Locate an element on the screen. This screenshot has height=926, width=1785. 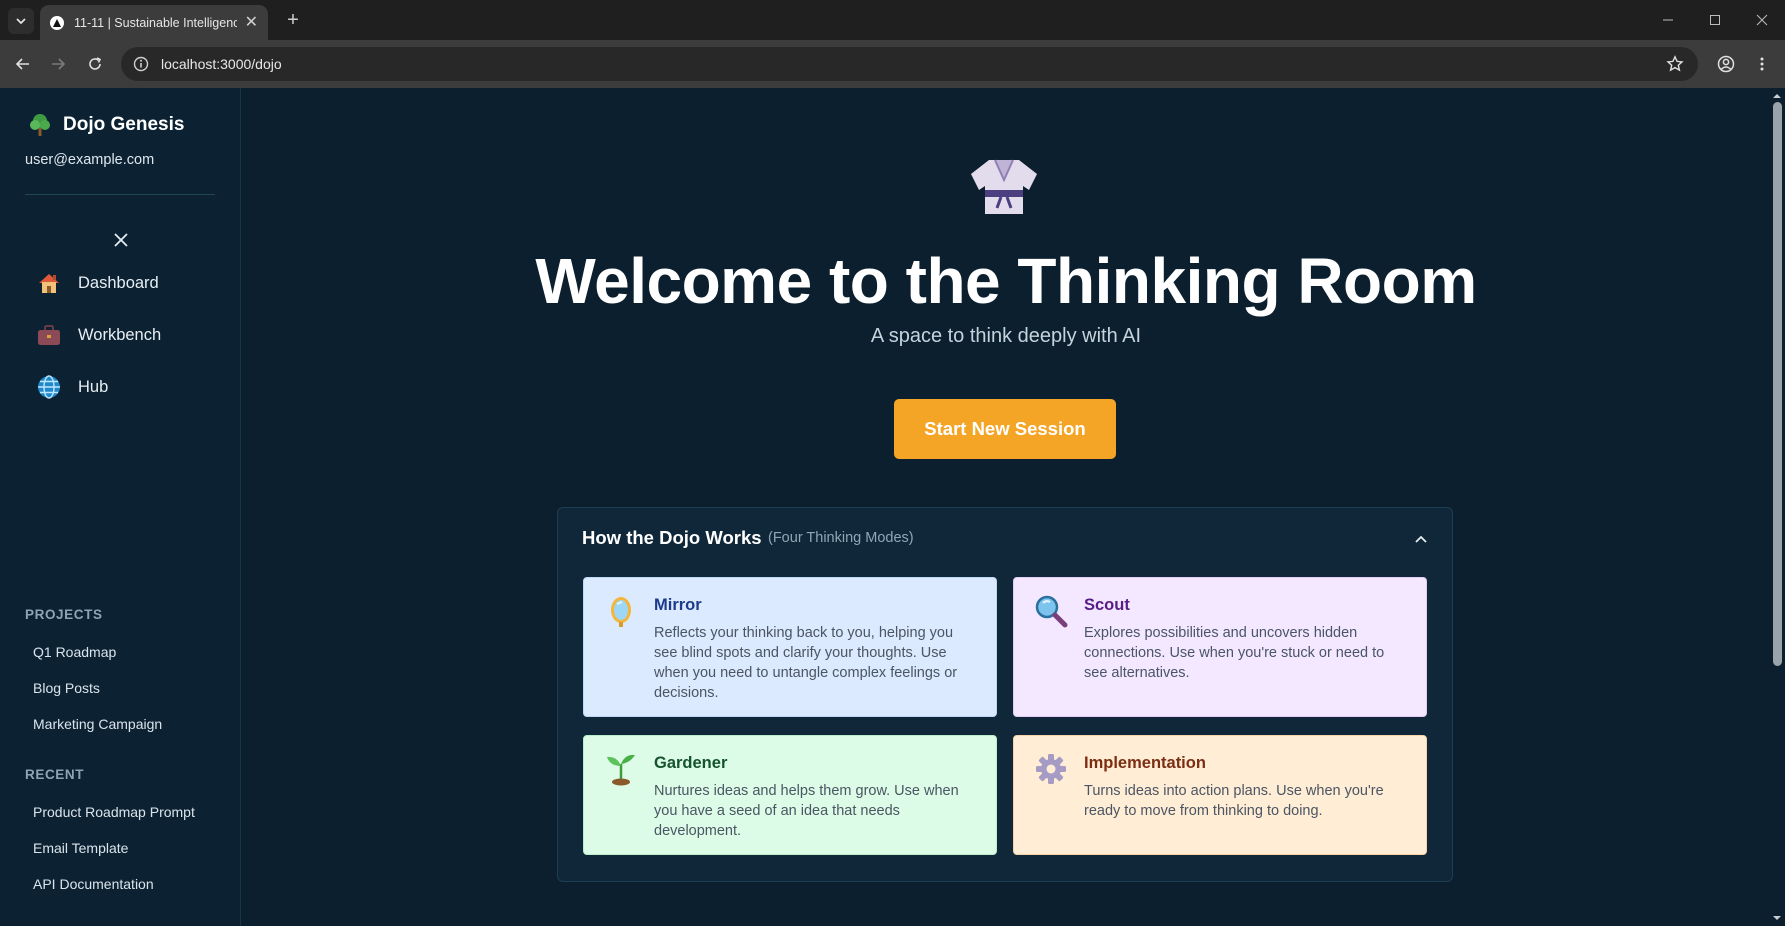
page-subtitle: A space to think deeply with AI is located at coordinates (1006, 336).